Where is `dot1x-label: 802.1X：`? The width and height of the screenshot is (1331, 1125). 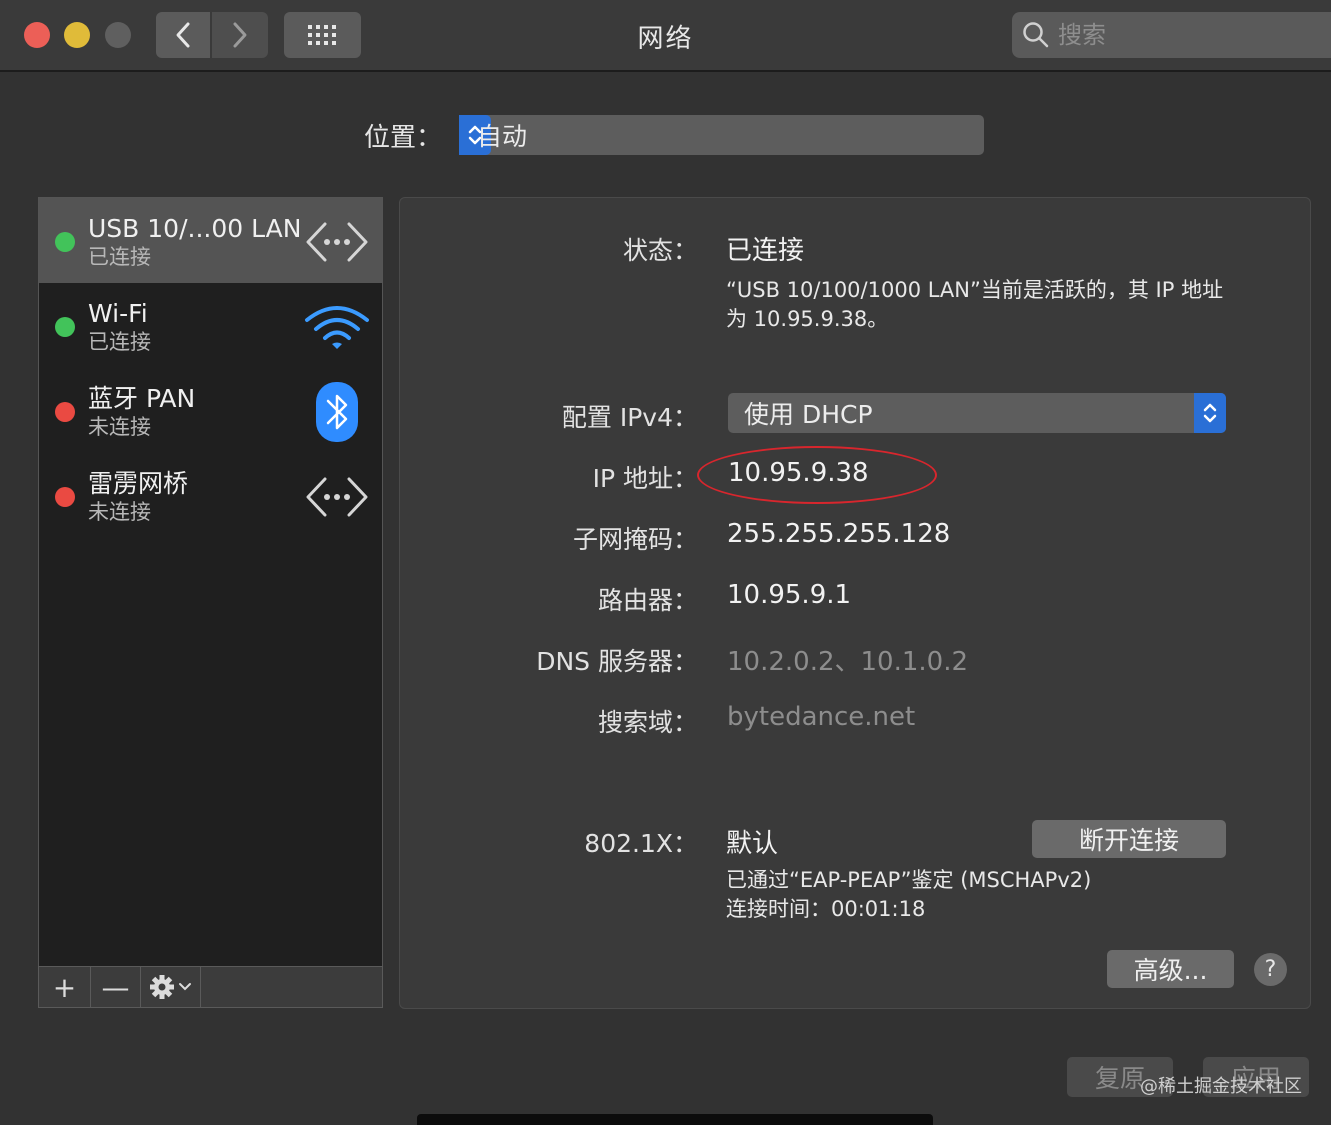 dot1x-label: 802.1X： is located at coordinates (641, 843).